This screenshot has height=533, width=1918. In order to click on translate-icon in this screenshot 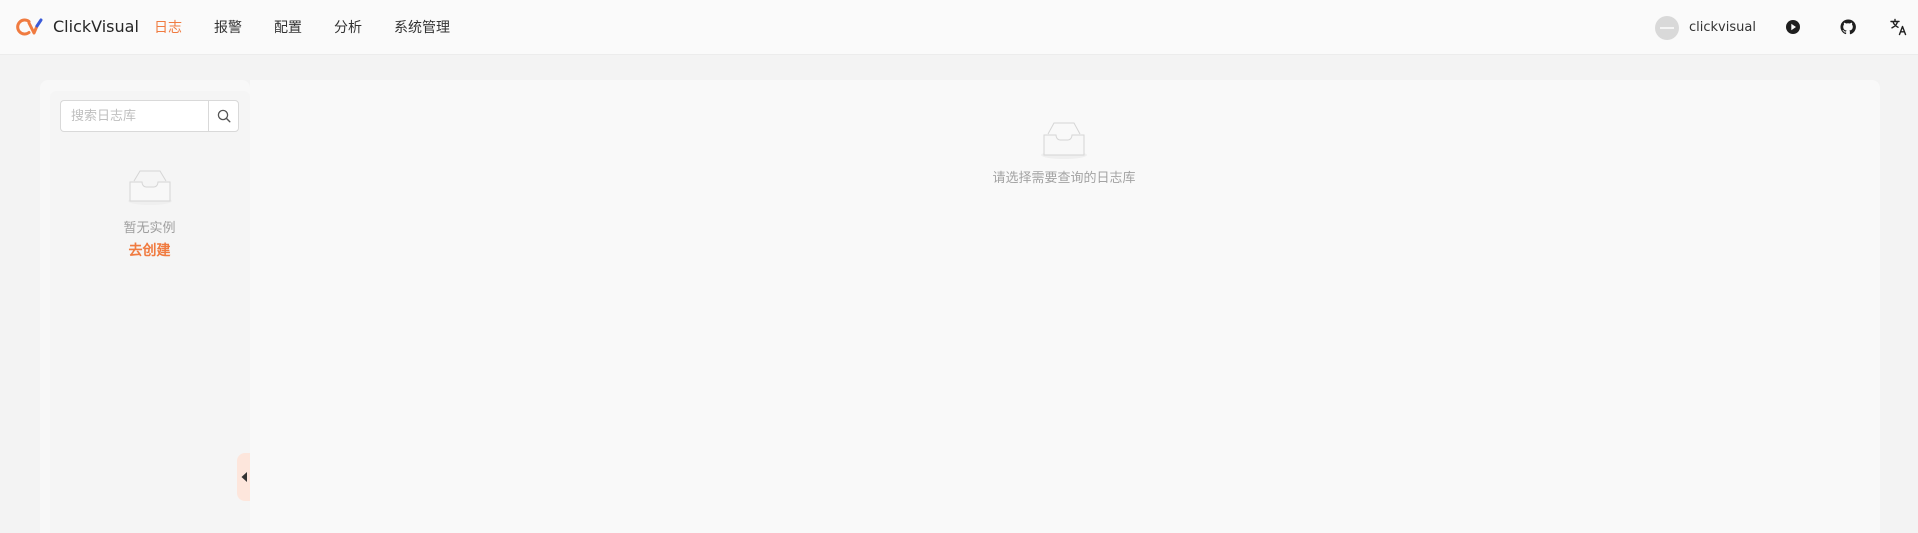, I will do `click(1899, 27)`.